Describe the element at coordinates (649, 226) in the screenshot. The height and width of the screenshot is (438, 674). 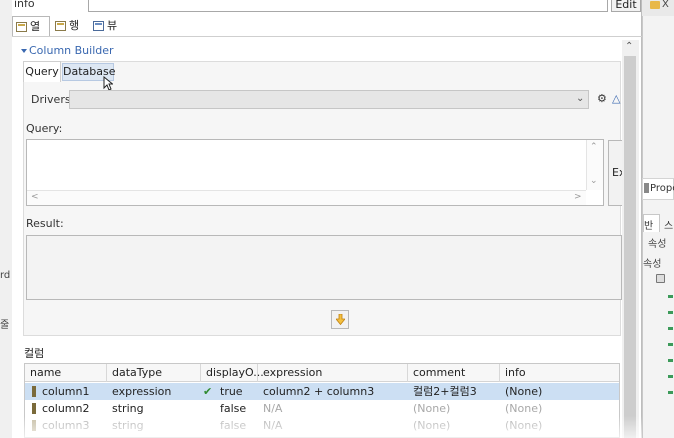
I see `right-panel-tab-general-label: 반` at that location.